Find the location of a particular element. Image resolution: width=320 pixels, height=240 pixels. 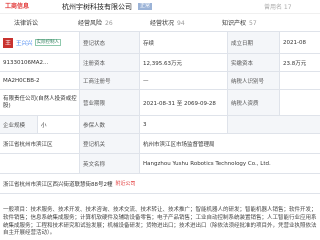

reg-capital-label: 注册资本 is located at coordinates (110, 62).